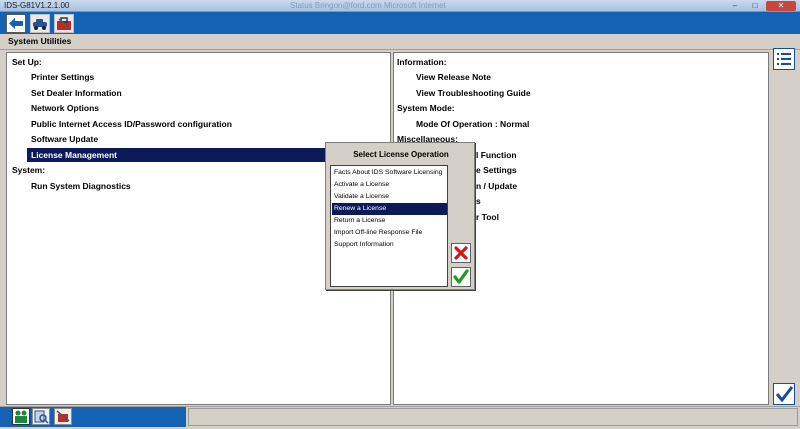  Describe the element at coordinates (400, 42) in the screenshot. I see `section-header: System Utilities` at that location.